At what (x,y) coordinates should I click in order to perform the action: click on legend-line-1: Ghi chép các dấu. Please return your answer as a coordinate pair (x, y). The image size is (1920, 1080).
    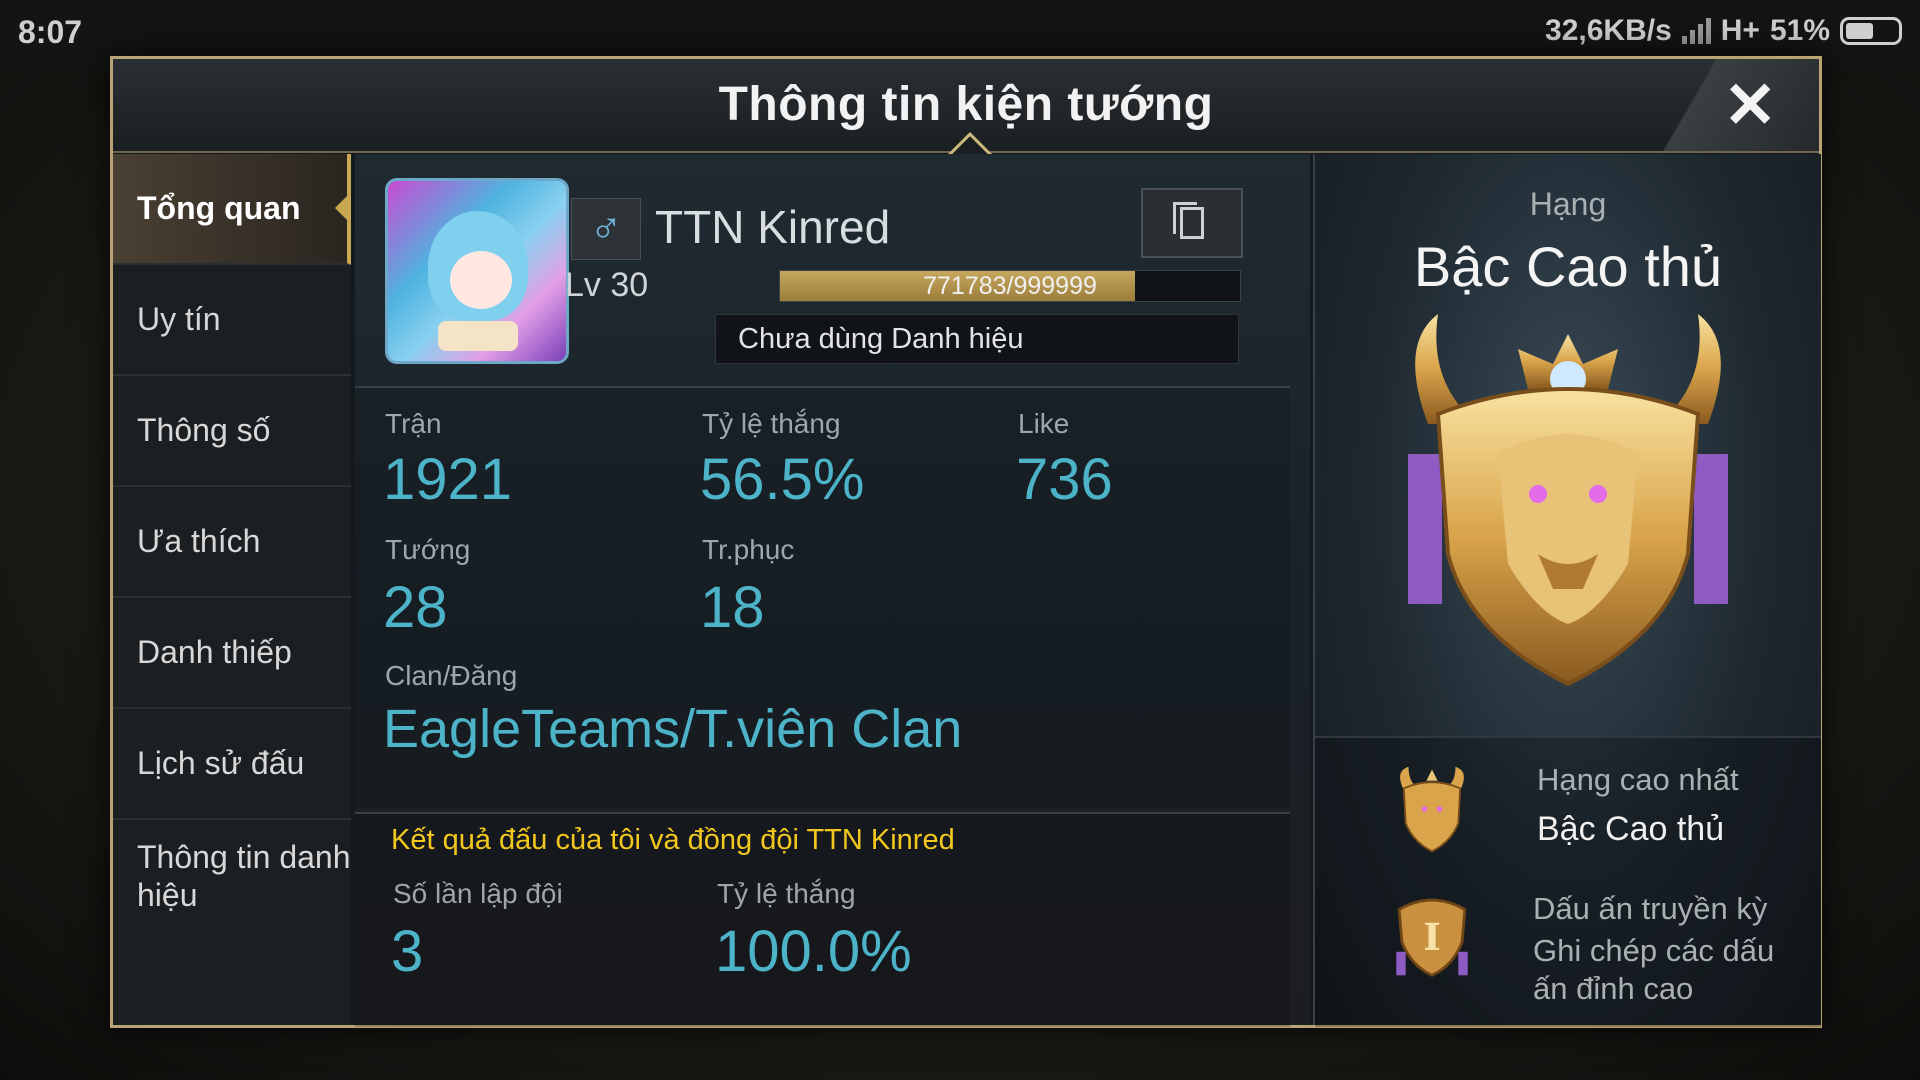
    Looking at the image, I should click on (1654, 950).